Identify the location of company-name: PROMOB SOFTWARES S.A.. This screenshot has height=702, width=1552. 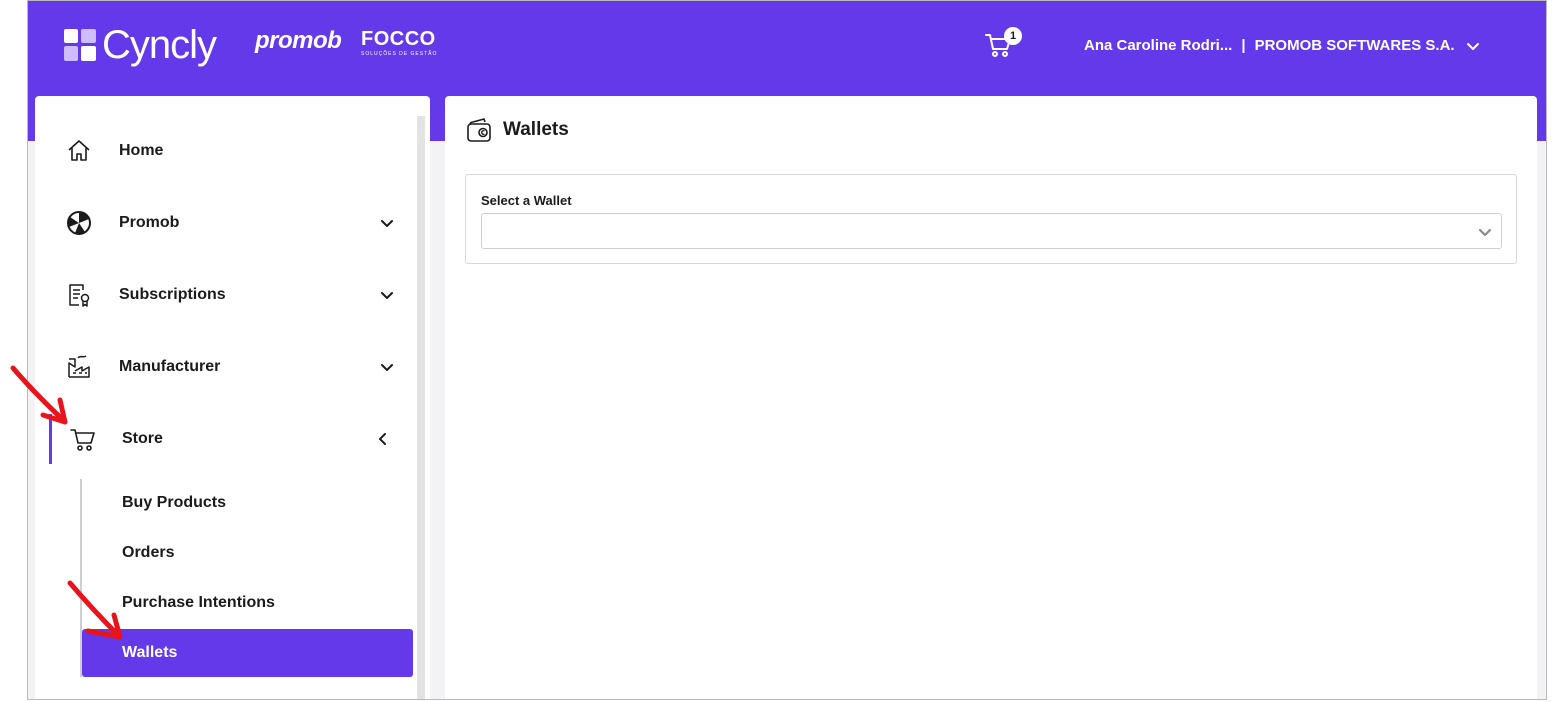
(1354, 45).